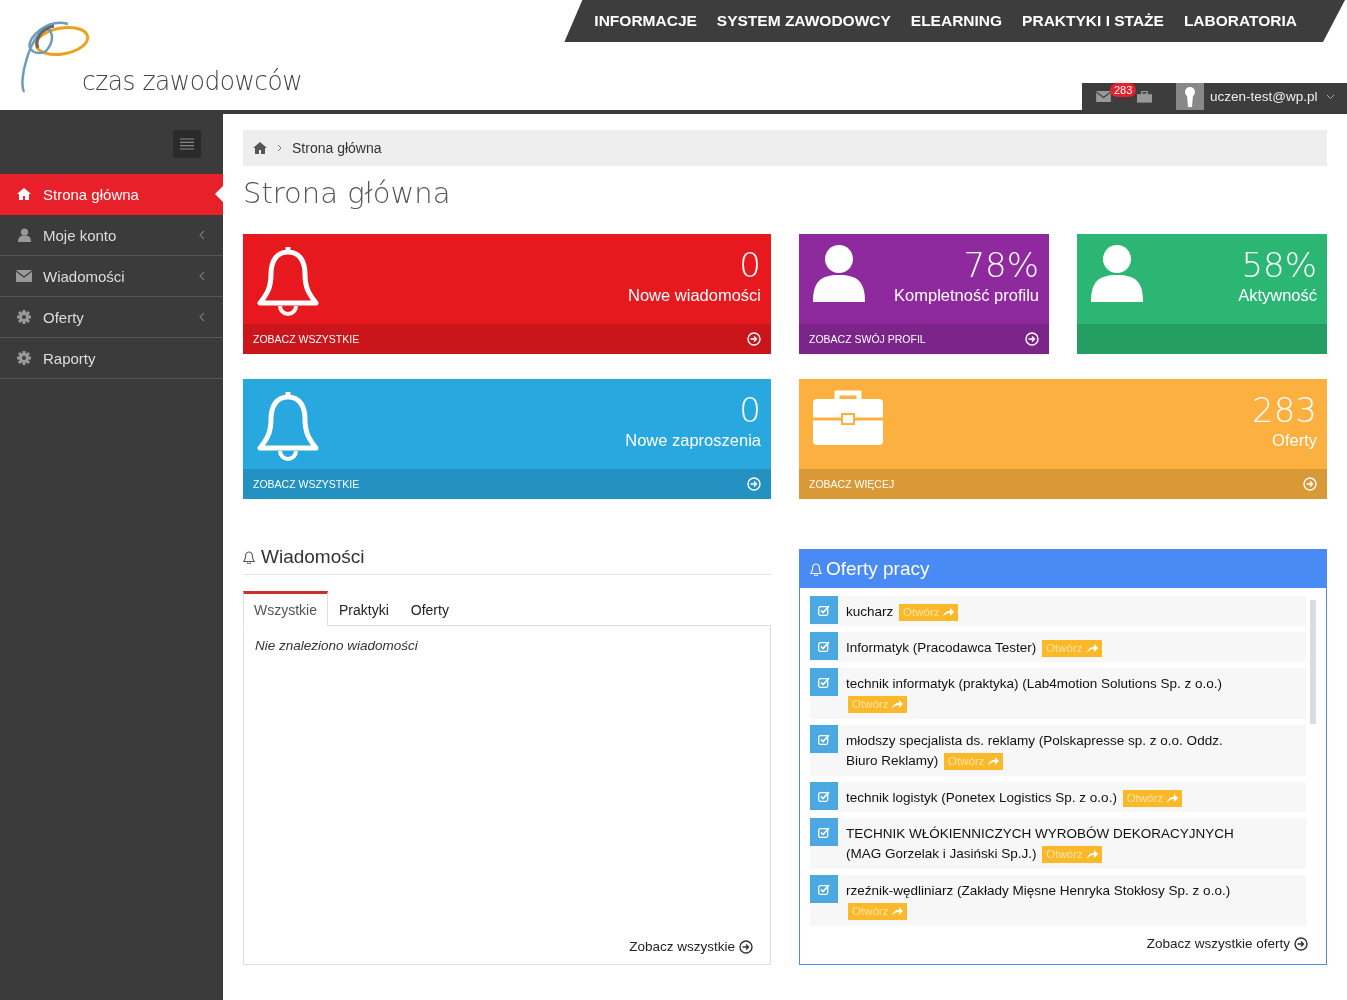 Image resolution: width=1347 pixels, height=1000 pixels. What do you see at coordinates (111, 317) in the screenshot?
I see `sidebar-item: Oferty` at bounding box center [111, 317].